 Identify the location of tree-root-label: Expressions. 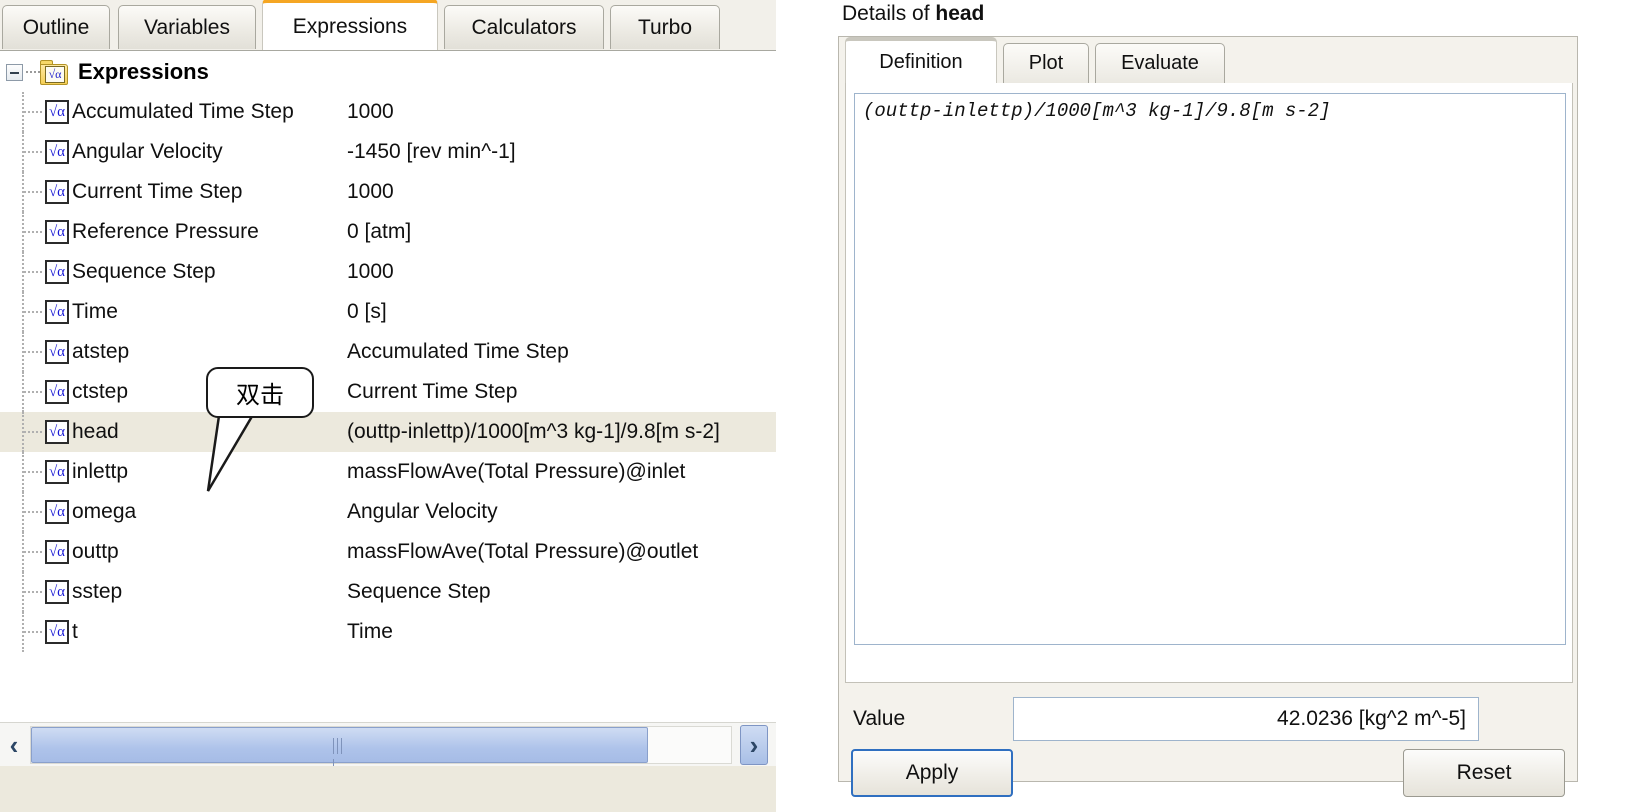
(143, 71).